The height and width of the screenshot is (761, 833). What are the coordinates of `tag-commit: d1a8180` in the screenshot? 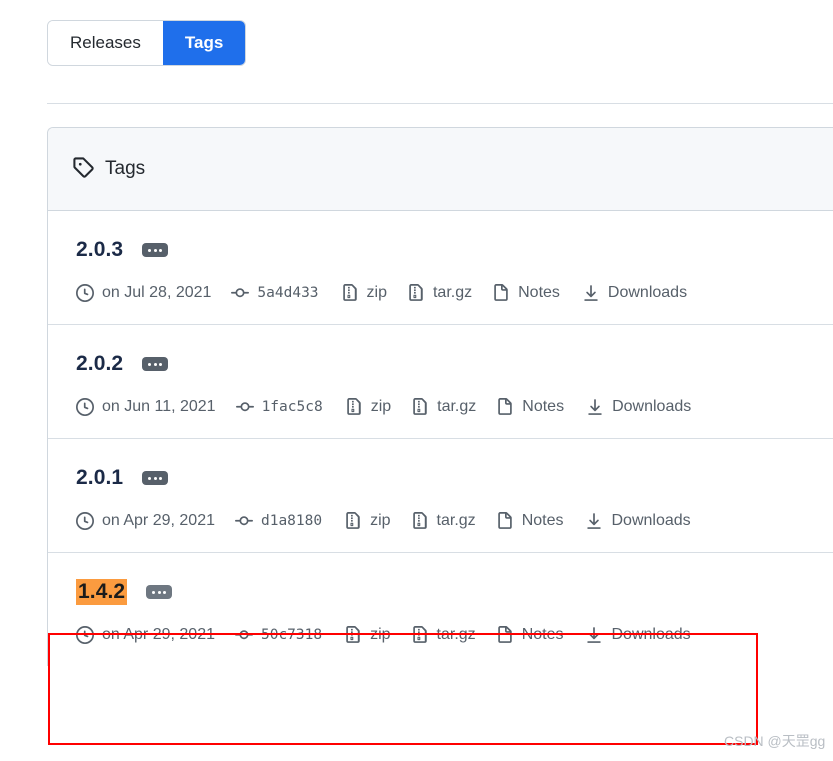 It's located at (278, 521).